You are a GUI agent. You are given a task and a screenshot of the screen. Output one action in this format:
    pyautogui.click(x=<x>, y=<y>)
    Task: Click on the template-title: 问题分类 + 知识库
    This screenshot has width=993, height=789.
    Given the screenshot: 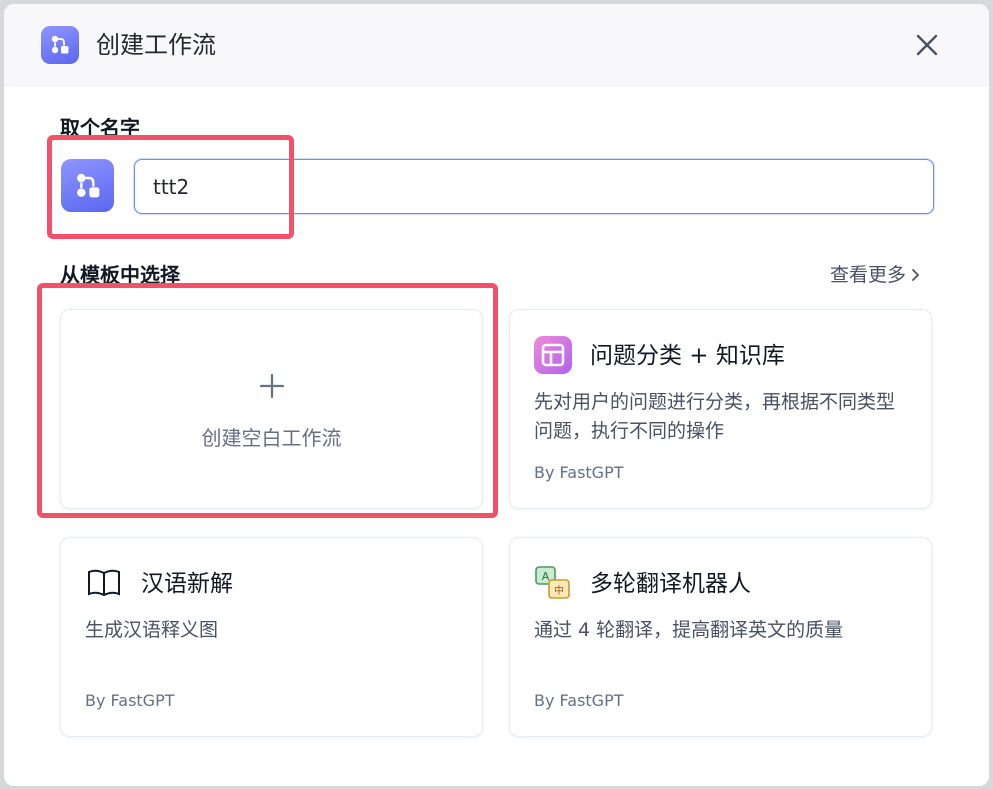 What is the action you would take?
    pyautogui.click(x=687, y=356)
    